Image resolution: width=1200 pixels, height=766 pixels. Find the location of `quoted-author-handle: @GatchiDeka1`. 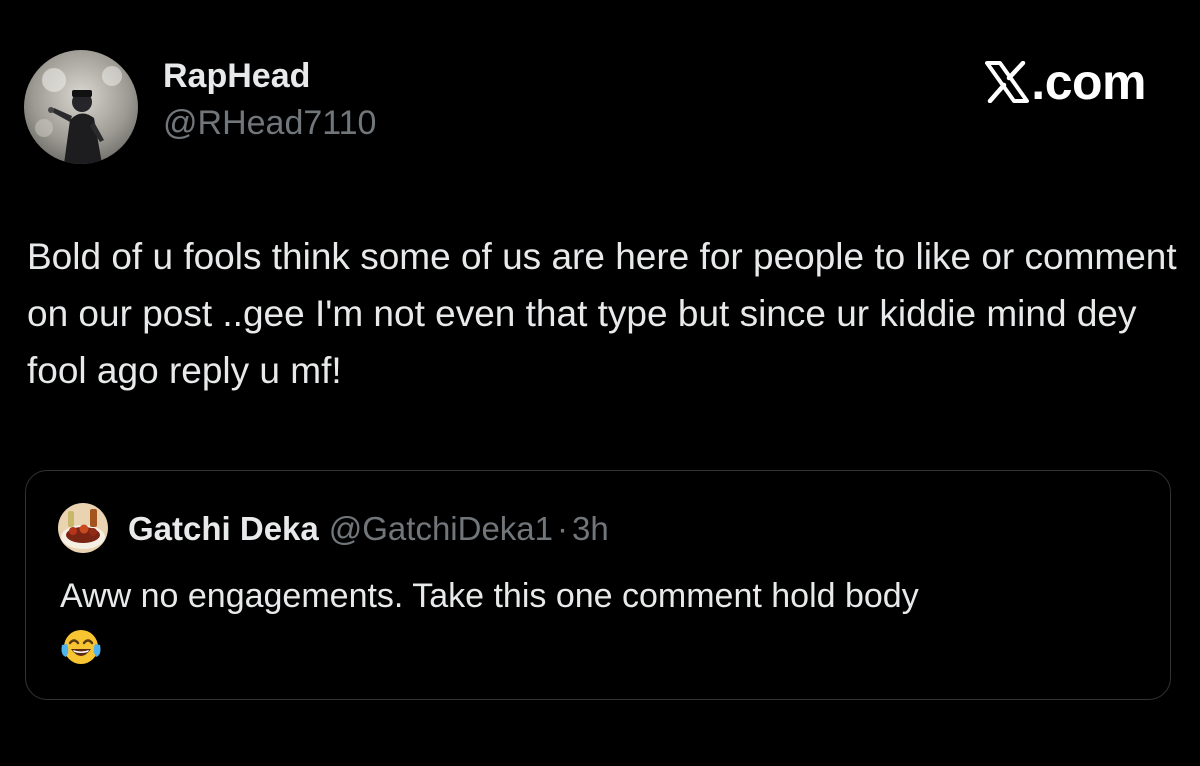

quoted-author-handle: @GatchiDeka1 is located at coordinates (441, 528).